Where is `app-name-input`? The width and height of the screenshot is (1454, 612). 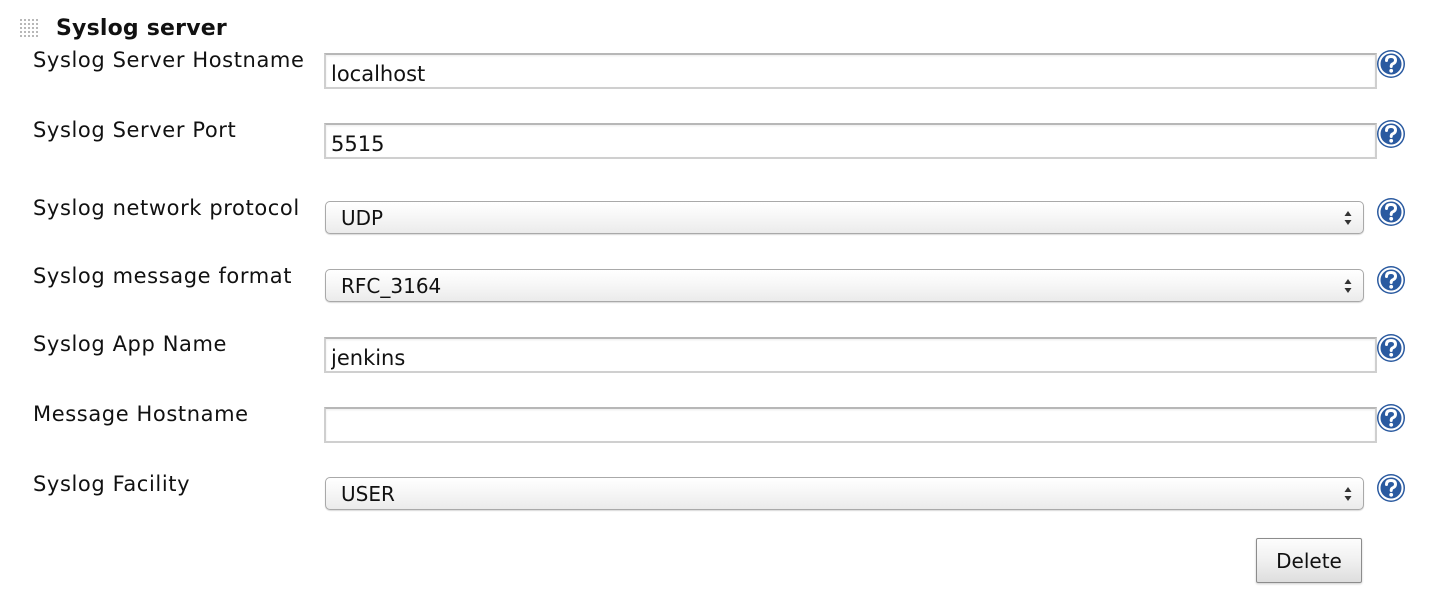
app-name-input is located at coordinates (850, 355).